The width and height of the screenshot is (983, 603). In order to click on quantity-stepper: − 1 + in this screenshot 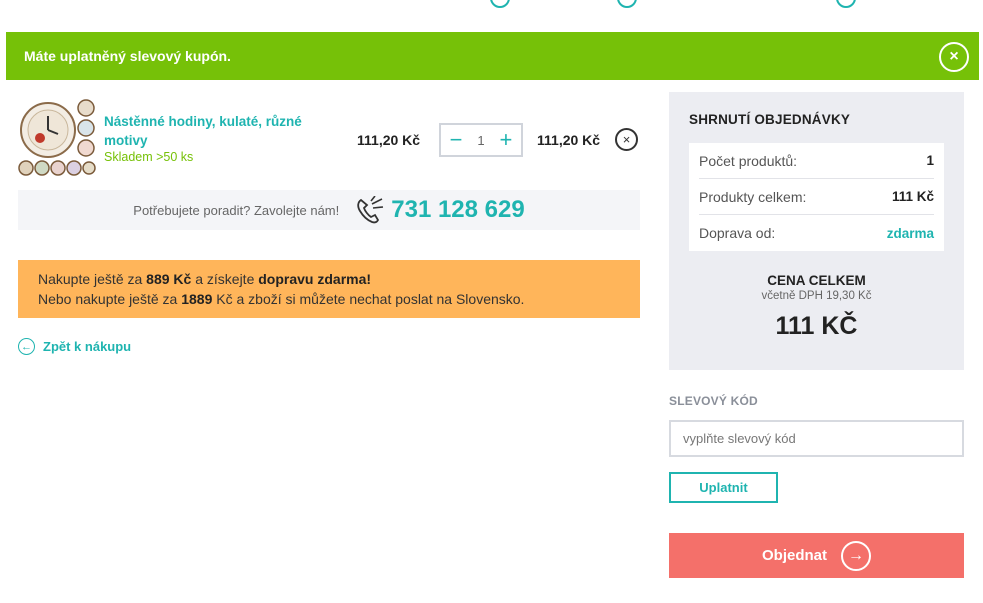, I will do `click(481, 140)`.